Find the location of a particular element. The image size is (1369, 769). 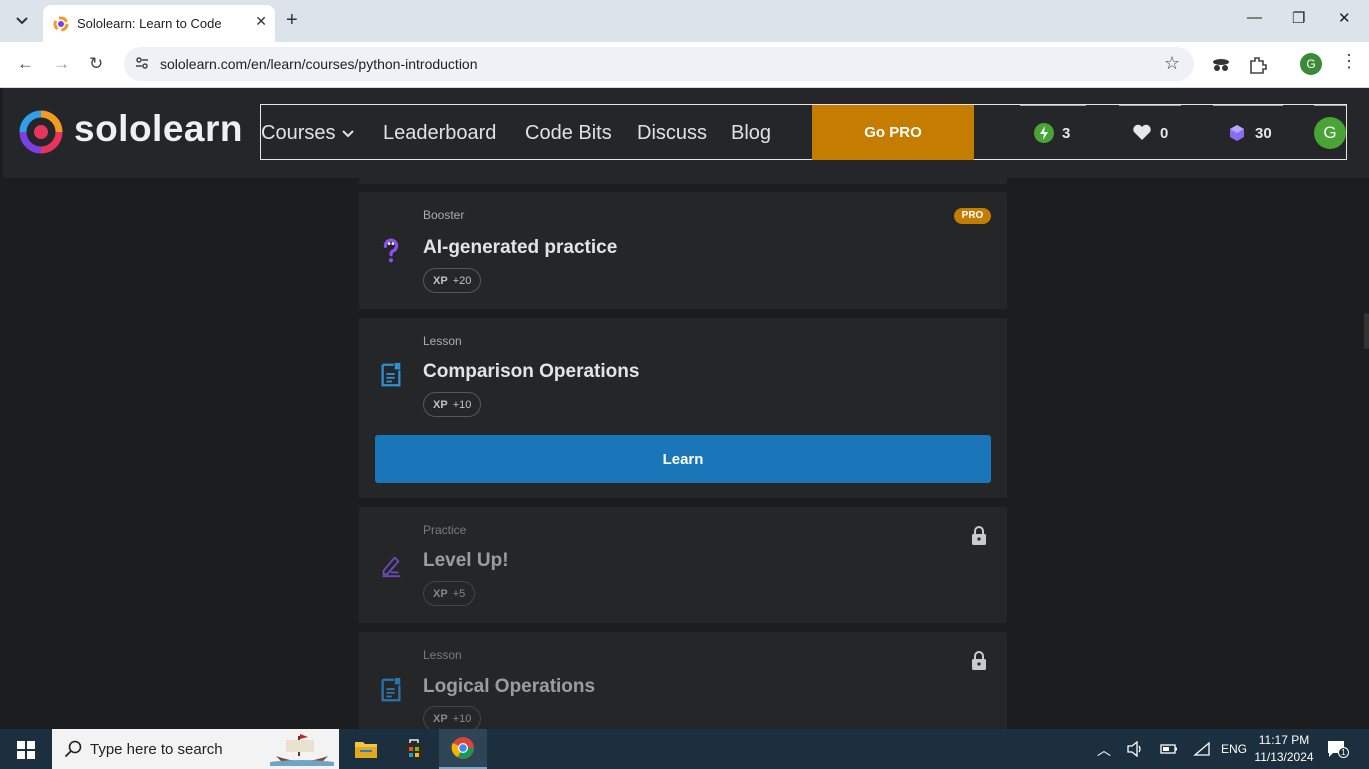

taskbar-file-explorer is located at coordinates (366, 749).